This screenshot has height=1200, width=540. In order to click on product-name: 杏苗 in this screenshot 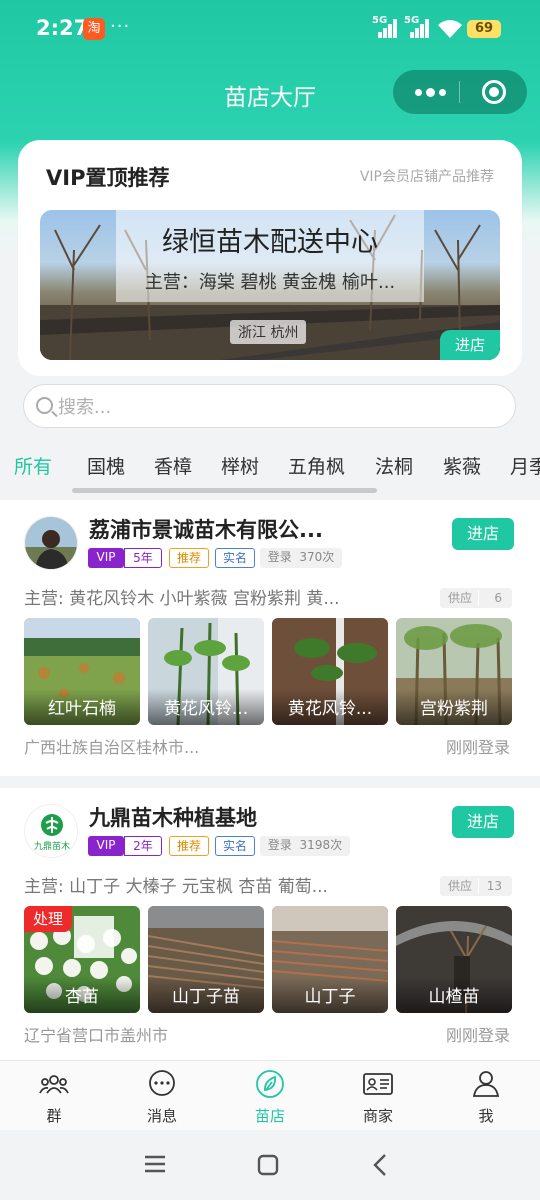, I will do `click(82, 995)`.